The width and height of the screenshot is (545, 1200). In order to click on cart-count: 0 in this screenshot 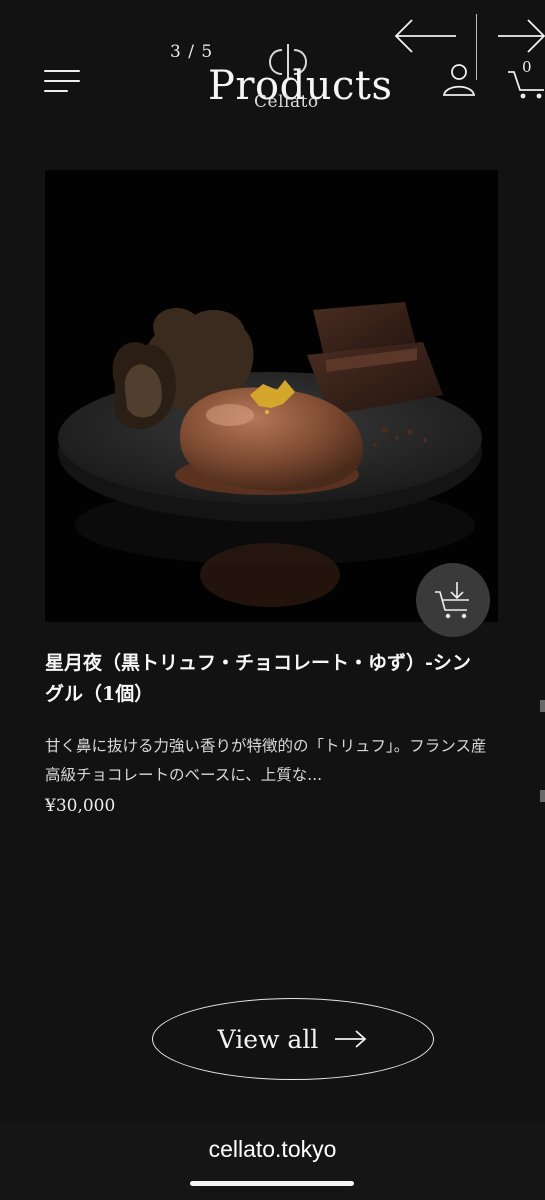, I will do `click(527, 67)`.